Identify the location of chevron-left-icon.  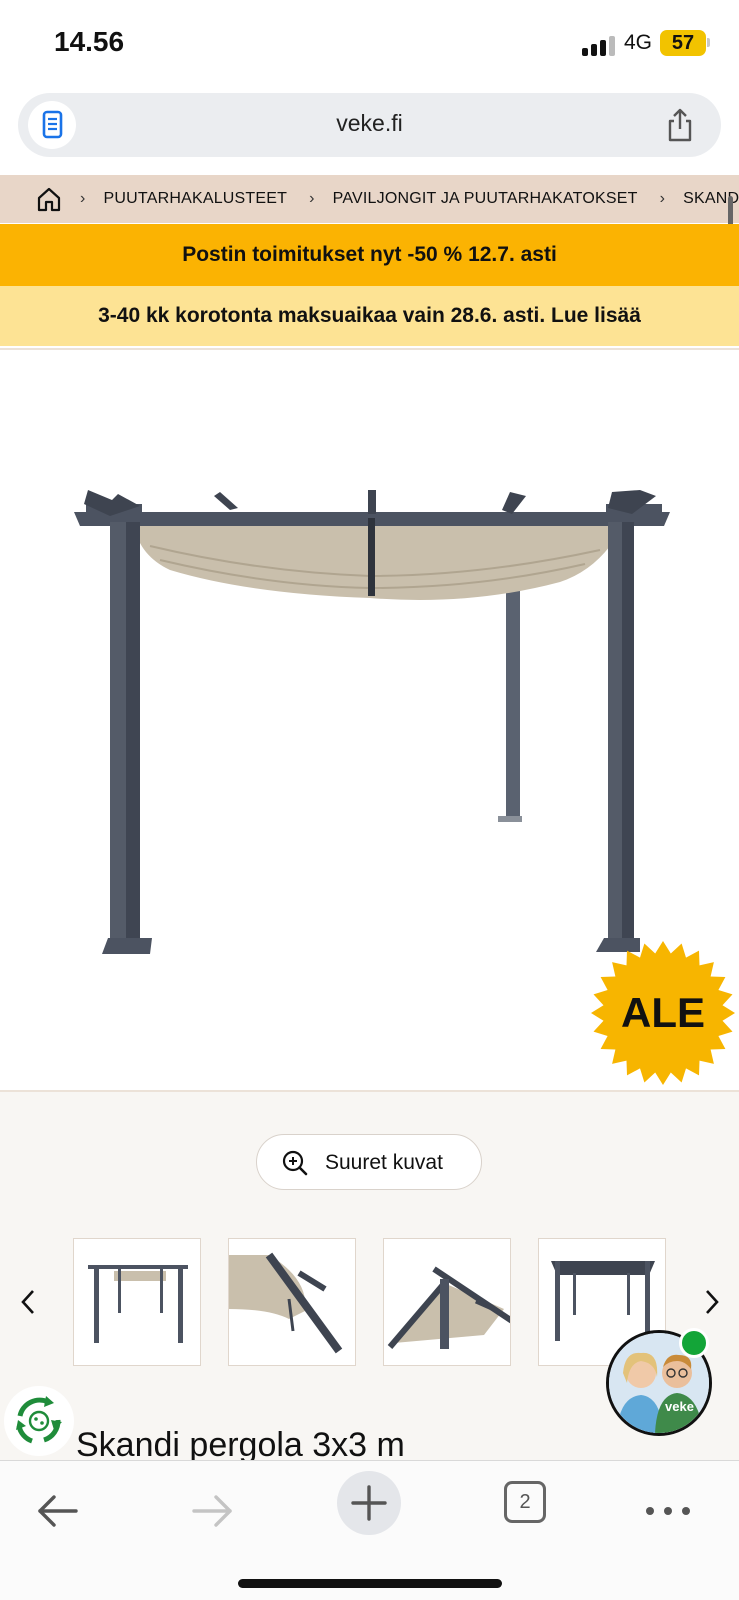
(27, 1302).